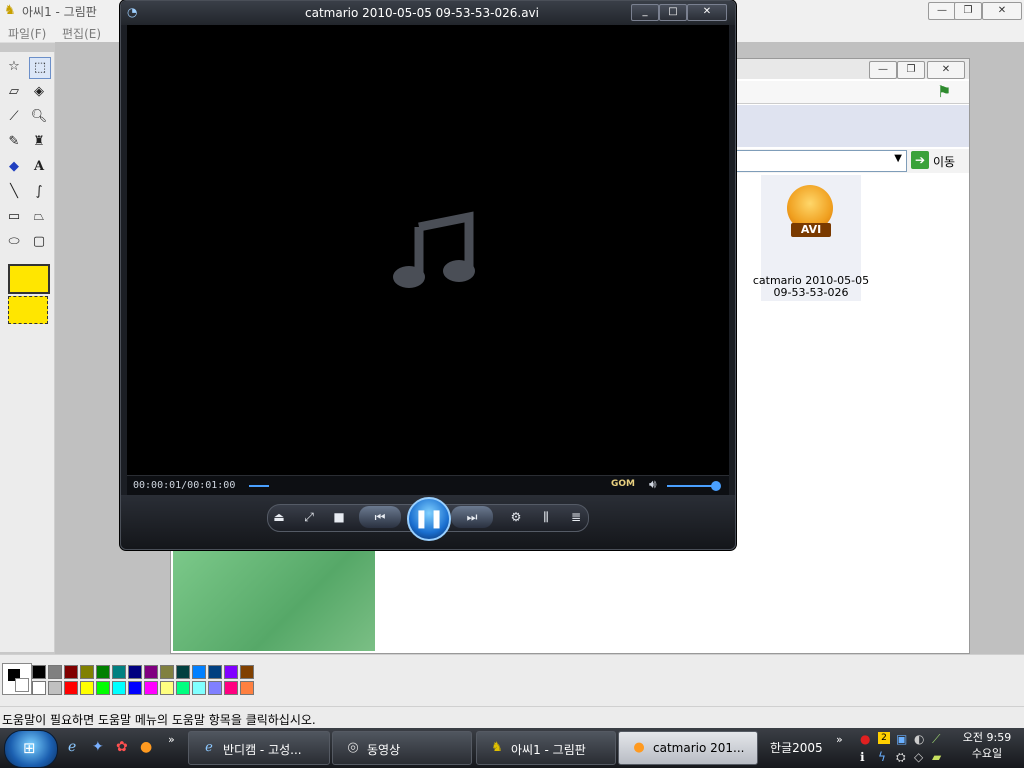 The width and height of the screenshot is (1024, 768). Describe the element at coordinates (862, 757) in the screenshot. I see `info-tray-icon: ℹ` at that location.